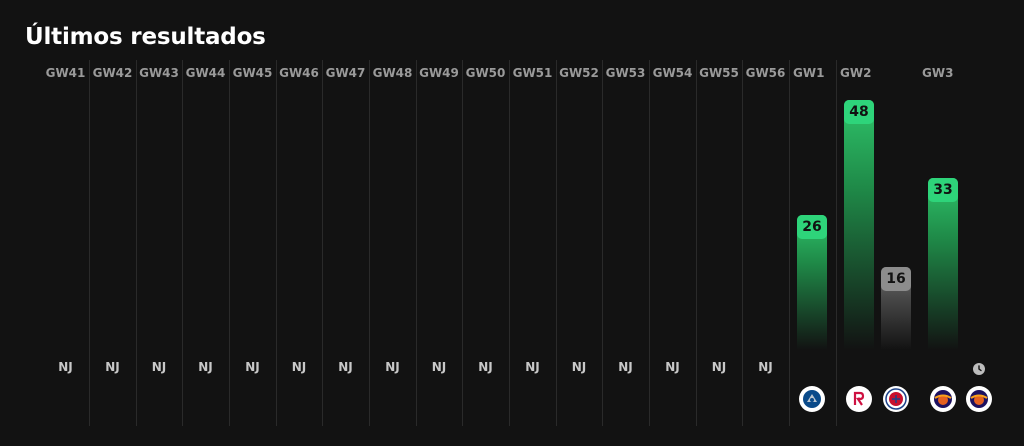 This screenshot has height=446, width=1024. Describe the element at coordinates (859, 225) in the screenshot. I see `score-bar-gw2: 48` at that location.